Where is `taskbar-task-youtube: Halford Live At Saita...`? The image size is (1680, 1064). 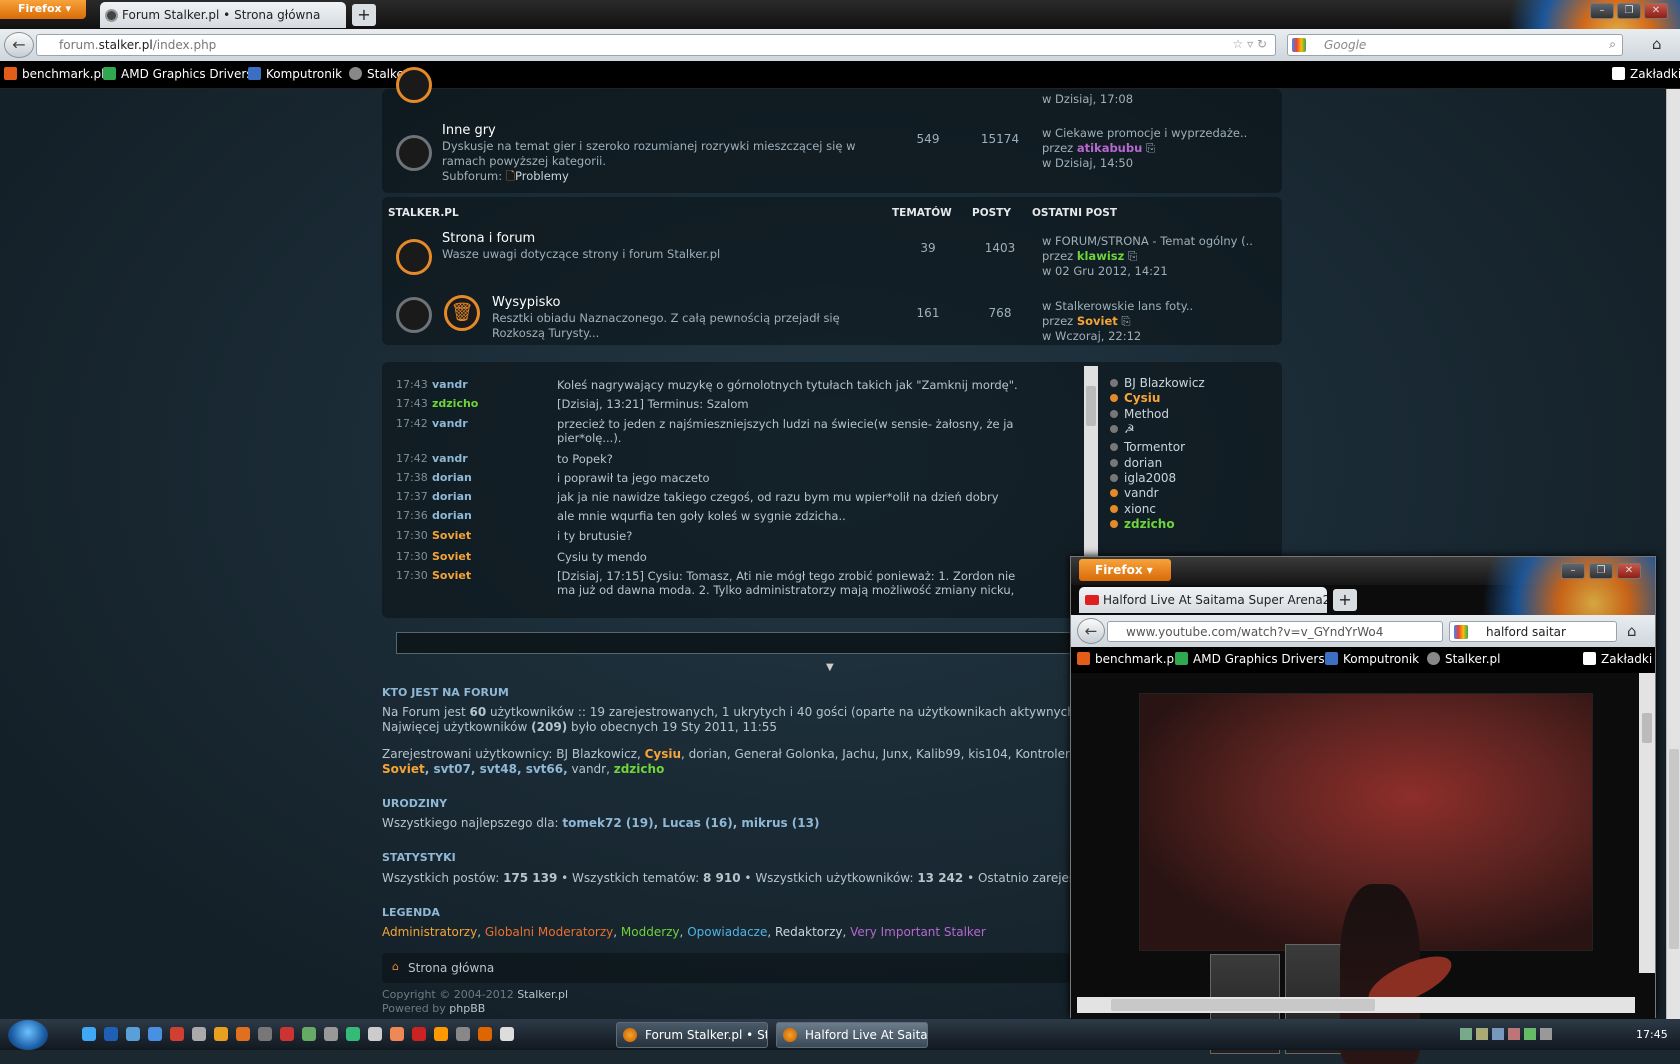 taskbar-task-youtube: Halford Live At Saita... is located at coordinates (852, 1035).